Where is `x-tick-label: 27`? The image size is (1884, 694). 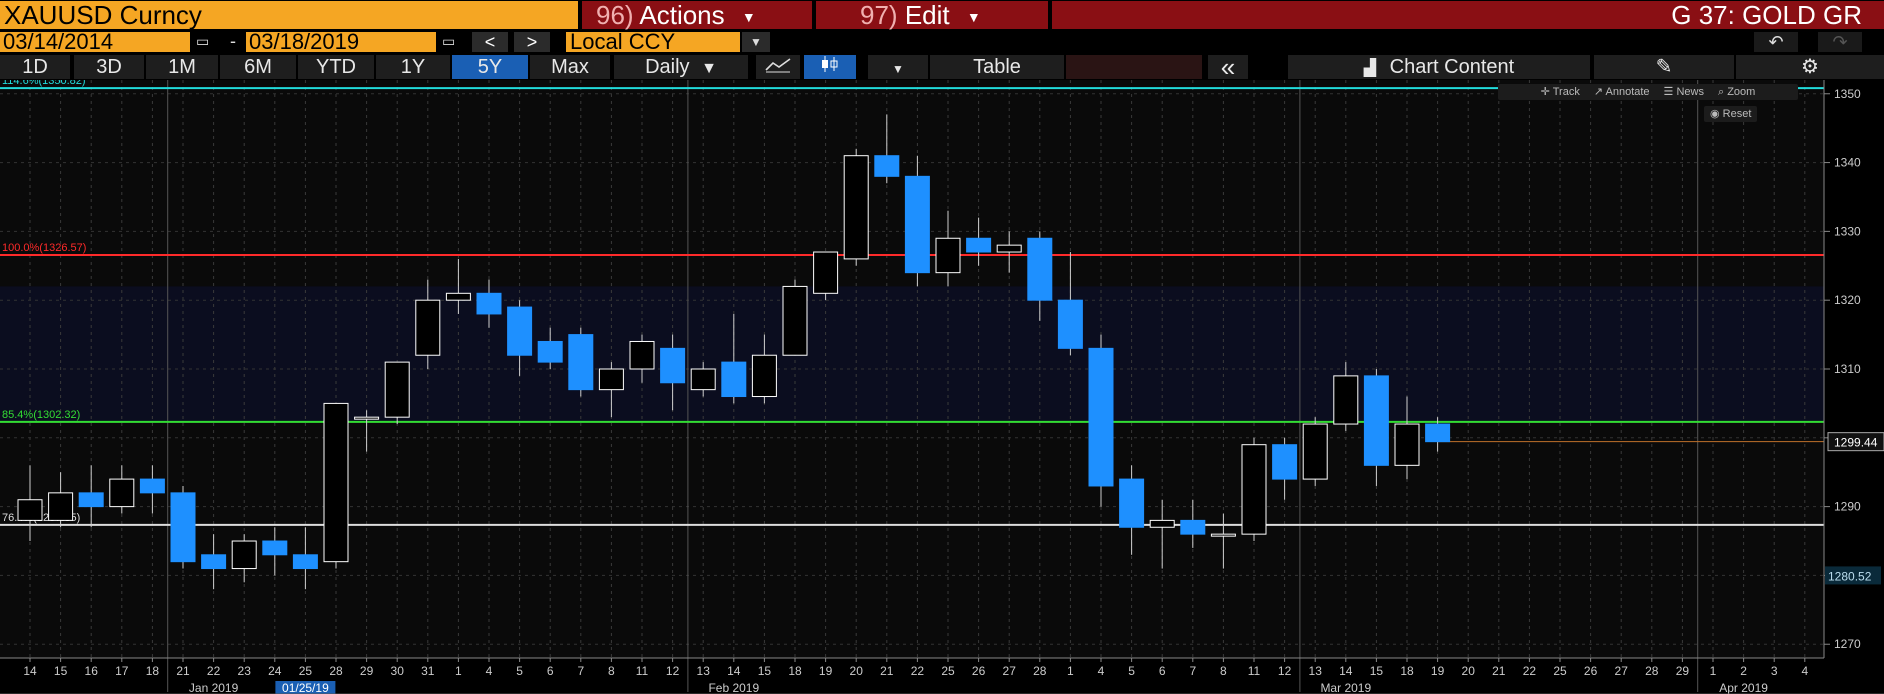
x-tick-label: 27 is located at coordinates (1622, 671).